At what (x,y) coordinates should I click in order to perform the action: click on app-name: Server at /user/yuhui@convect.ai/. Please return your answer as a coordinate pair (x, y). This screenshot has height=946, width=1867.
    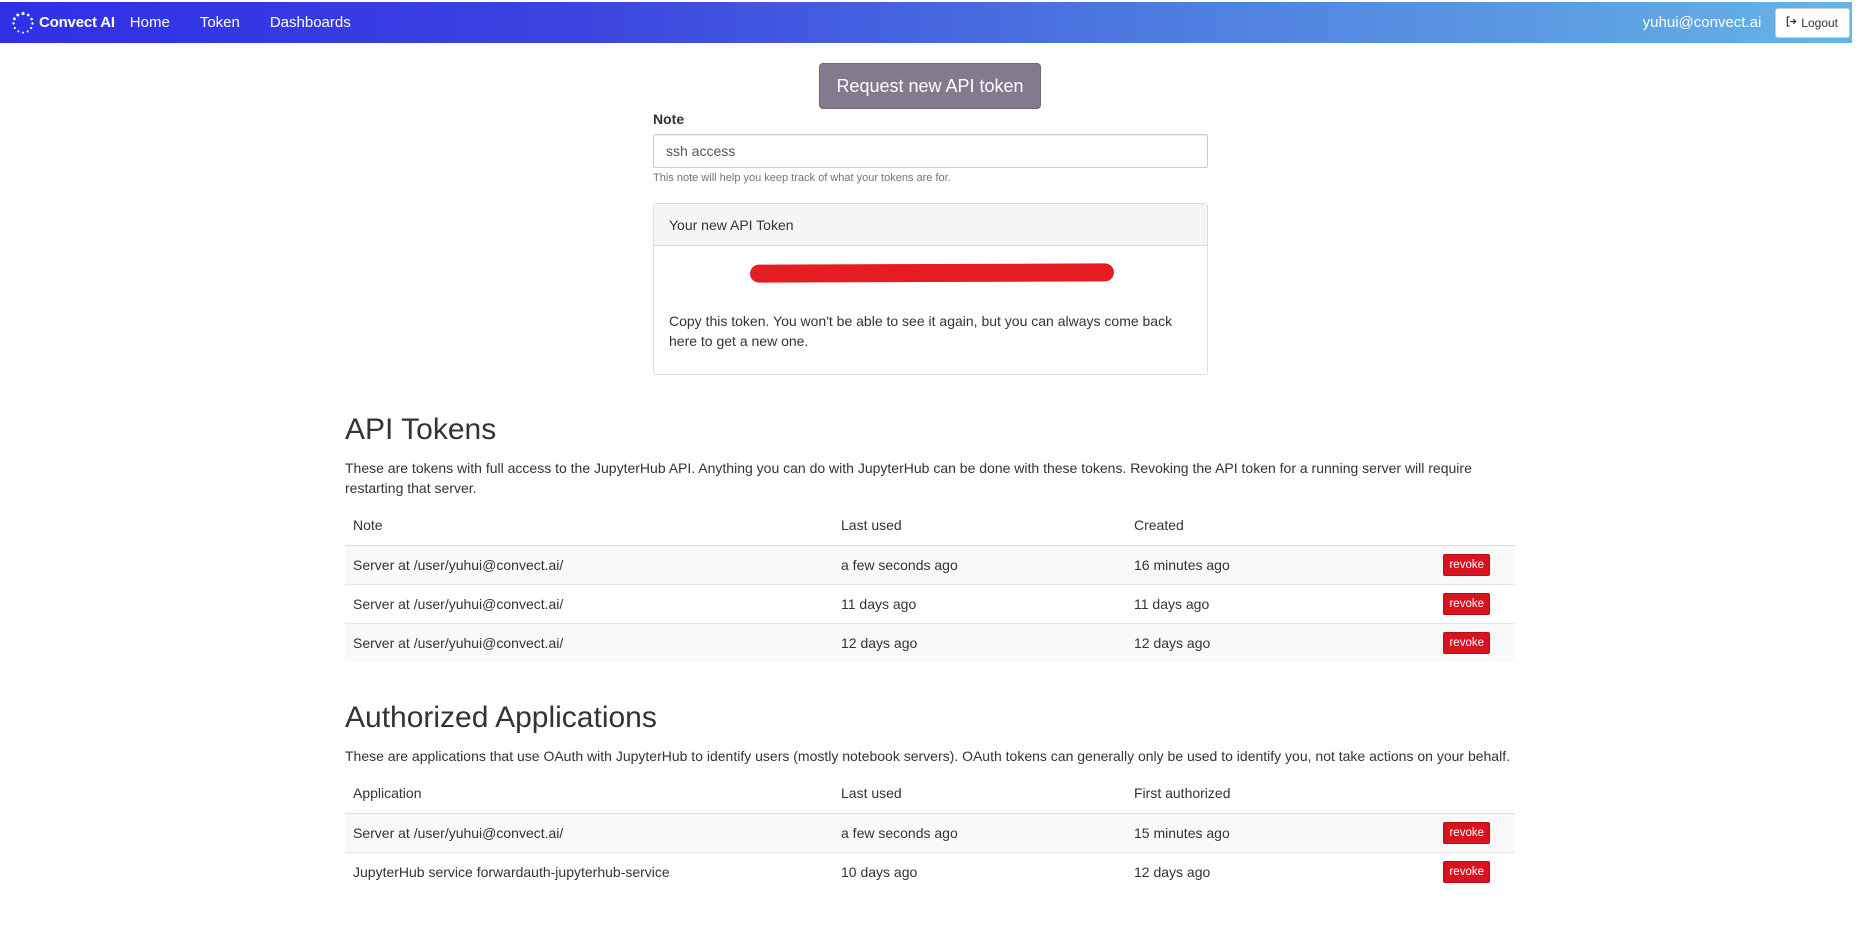
    Looking at the image, I should click on (589, 832).